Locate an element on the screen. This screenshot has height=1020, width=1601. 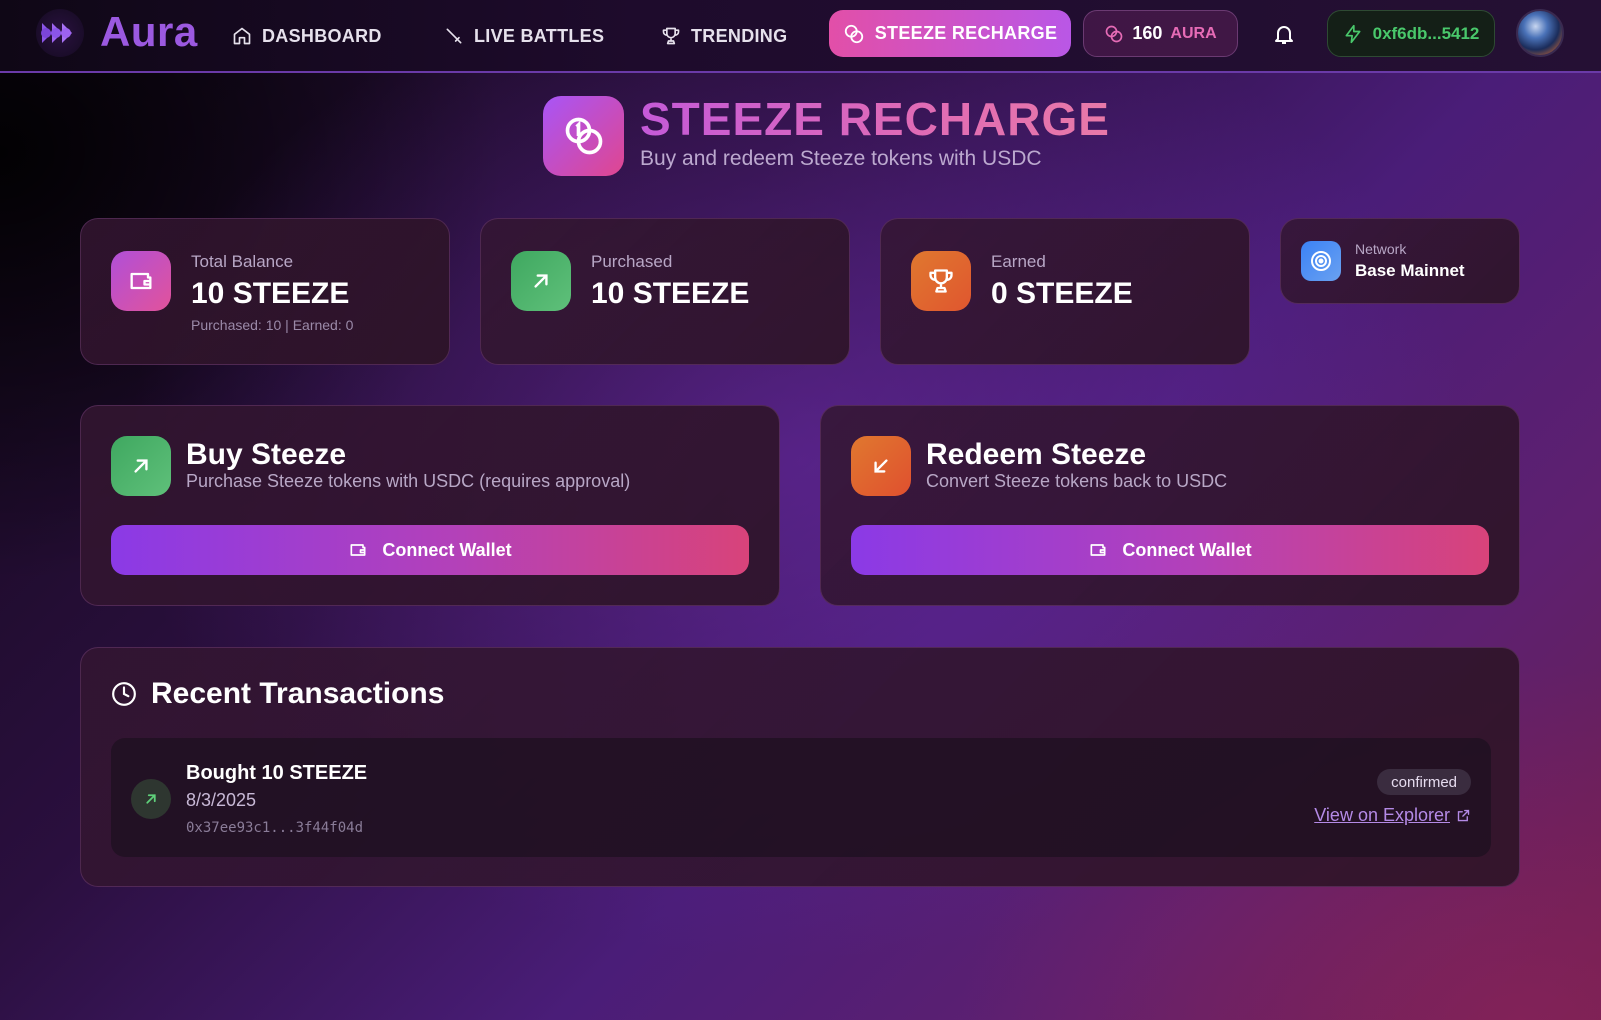
aura-balance-value: 160 is located at coordinates (1147, 33).